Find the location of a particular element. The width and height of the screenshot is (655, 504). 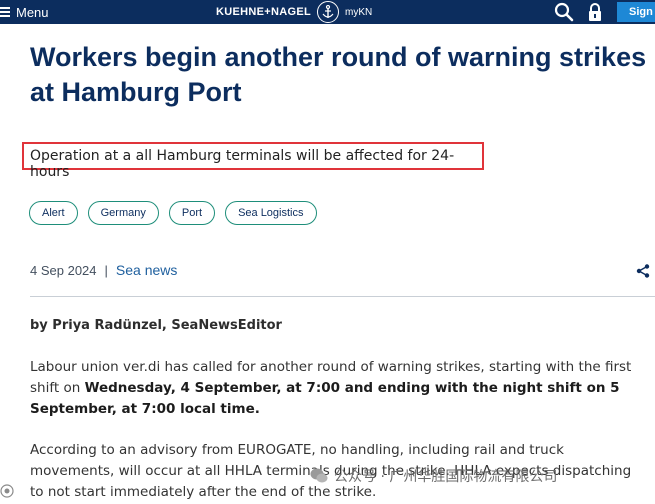

sign-in-button: Sign is located at coordinates (636, 12).